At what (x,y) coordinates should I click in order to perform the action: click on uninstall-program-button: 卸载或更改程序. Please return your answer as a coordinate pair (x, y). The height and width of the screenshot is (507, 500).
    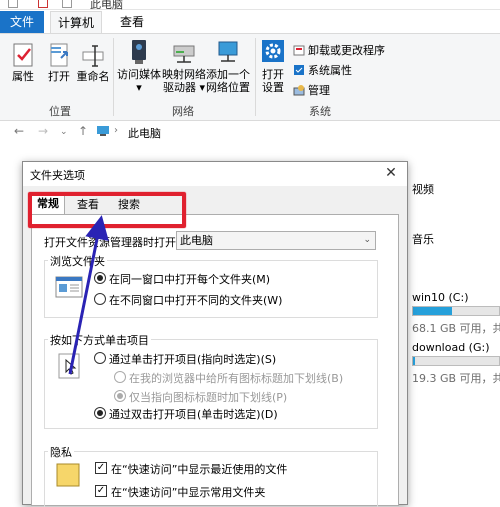
    Looking at the image, I should click on (339, 50).